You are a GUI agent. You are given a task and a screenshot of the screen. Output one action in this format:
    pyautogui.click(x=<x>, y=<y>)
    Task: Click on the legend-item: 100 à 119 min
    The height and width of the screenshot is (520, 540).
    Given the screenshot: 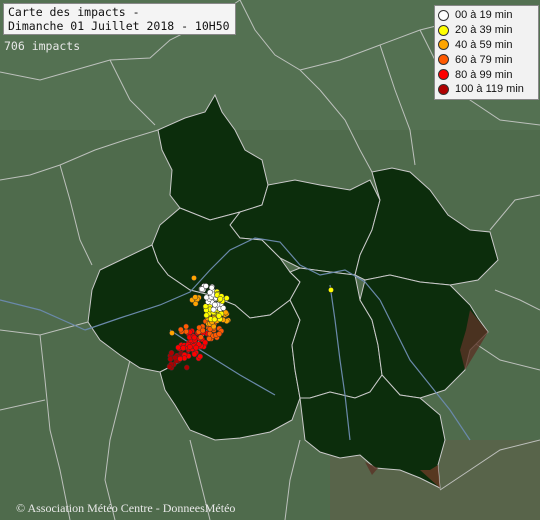 What is the action you would take?
    pyautogui.click(x=488, y=89)
    